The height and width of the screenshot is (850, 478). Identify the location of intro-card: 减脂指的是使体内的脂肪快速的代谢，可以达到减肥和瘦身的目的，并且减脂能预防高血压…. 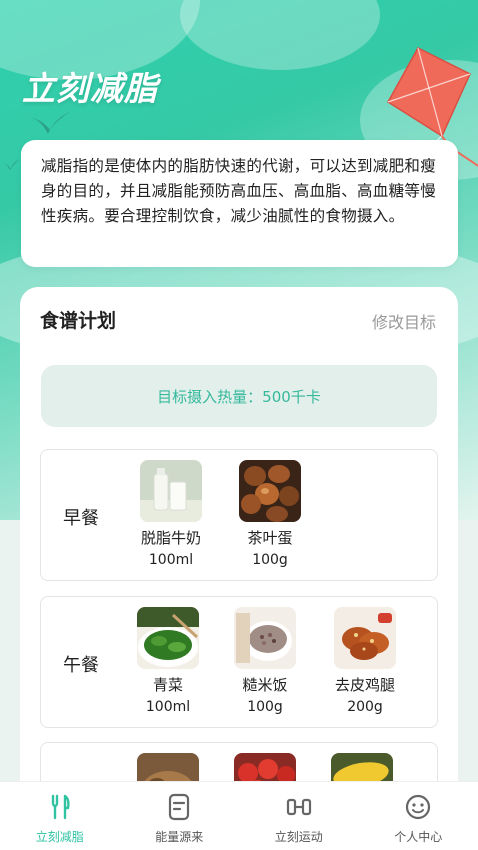
(239, 203).